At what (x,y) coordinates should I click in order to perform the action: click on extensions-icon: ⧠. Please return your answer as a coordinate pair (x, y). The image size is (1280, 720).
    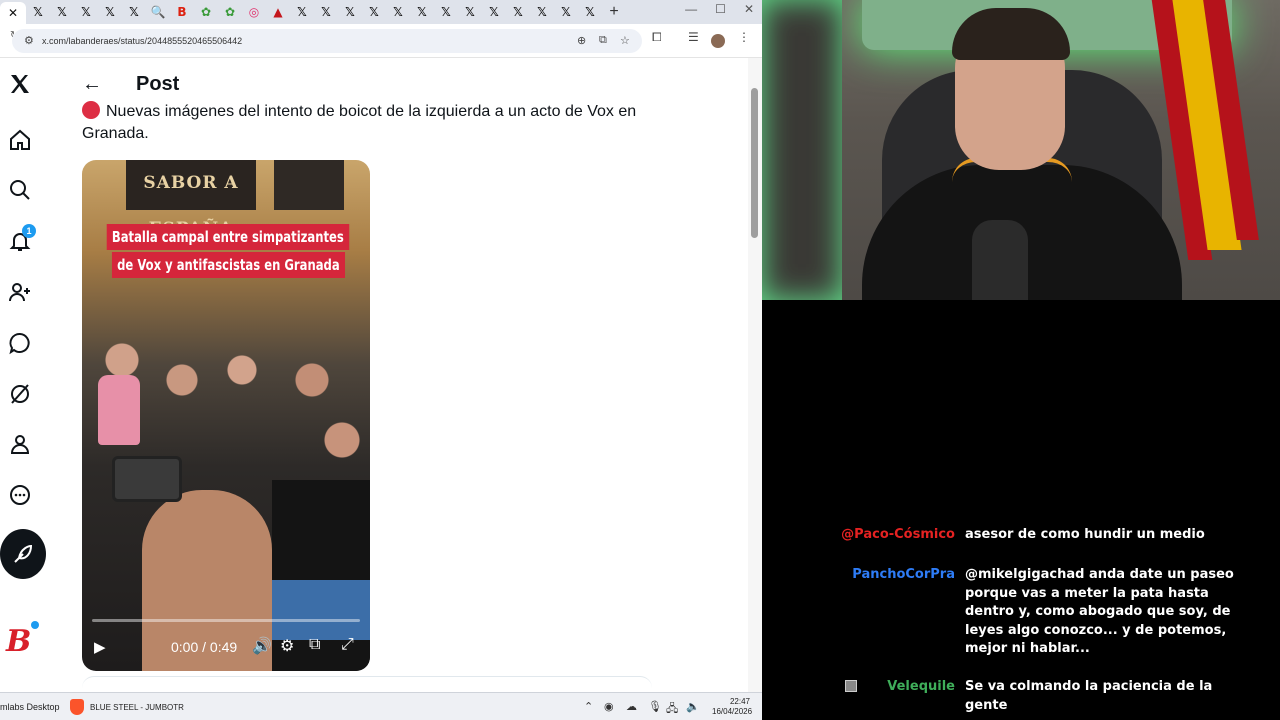
    Looking at the image, I should click on (657, 37).